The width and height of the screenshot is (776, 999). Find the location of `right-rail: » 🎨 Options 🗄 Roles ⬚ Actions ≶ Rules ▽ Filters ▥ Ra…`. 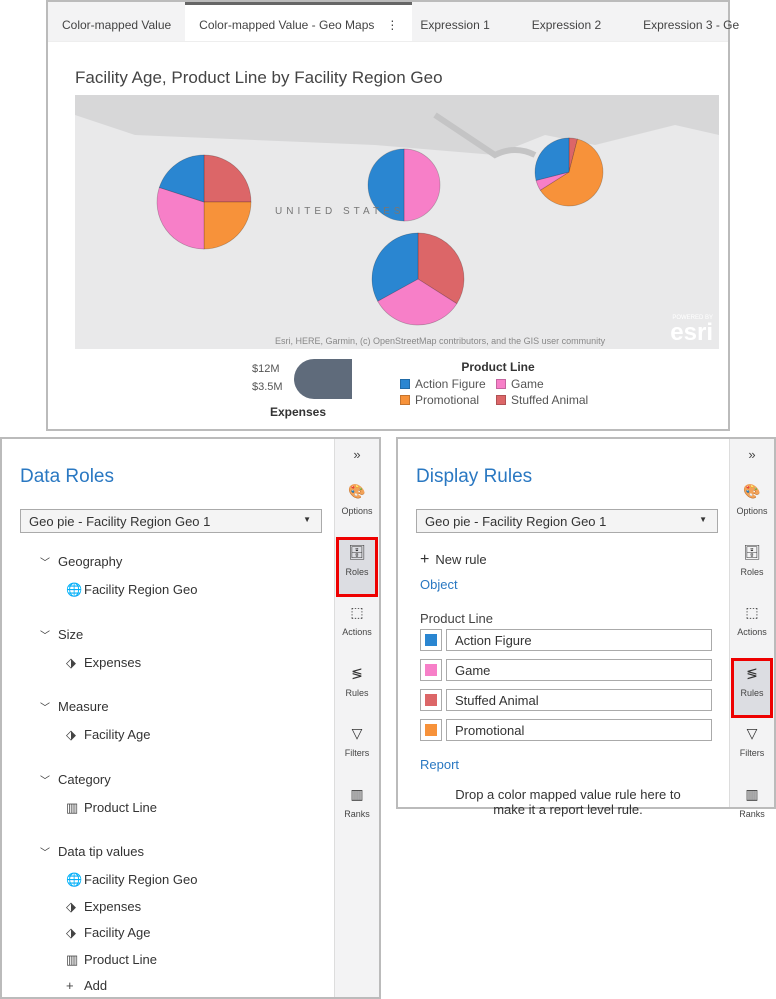

right-rail: » 🎨 Options 🗄 Roles ⬚ Actions ≶ Rules ▽ Filters ▥ Ra… is located at coordinates (751, 629).